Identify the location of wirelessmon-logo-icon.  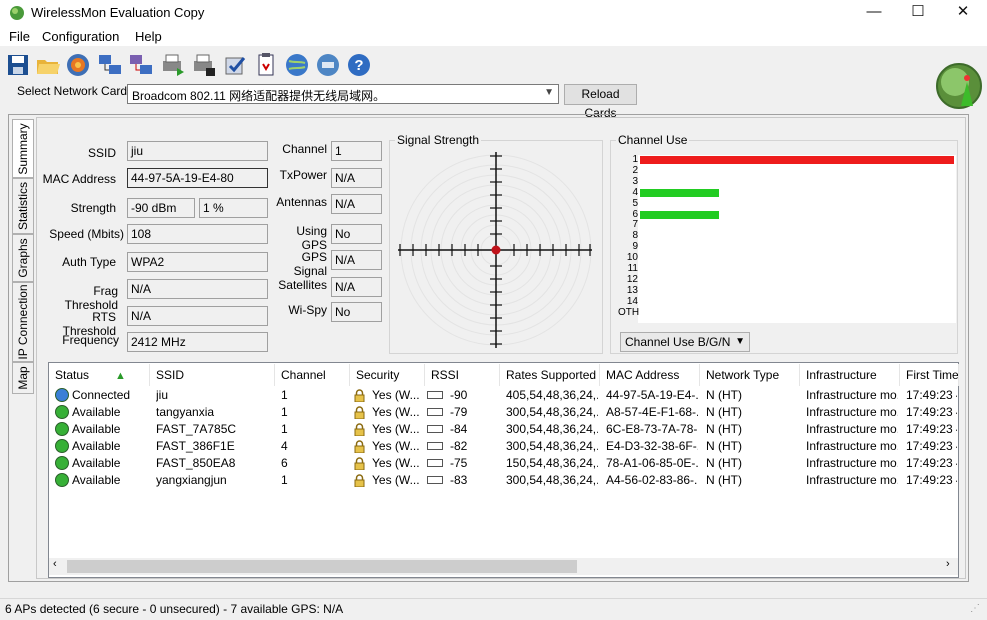
(959, 86).